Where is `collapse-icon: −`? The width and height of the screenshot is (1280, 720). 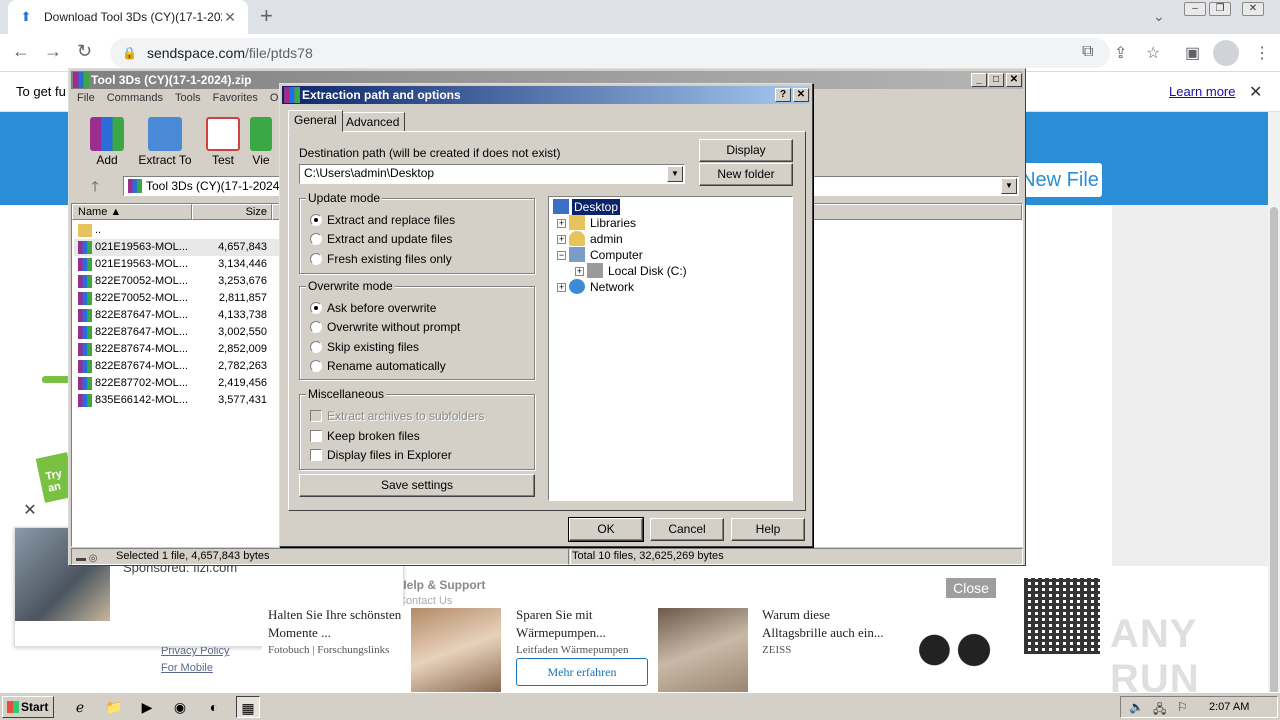 collapse-icon: − is located at coordinates (561, 255).